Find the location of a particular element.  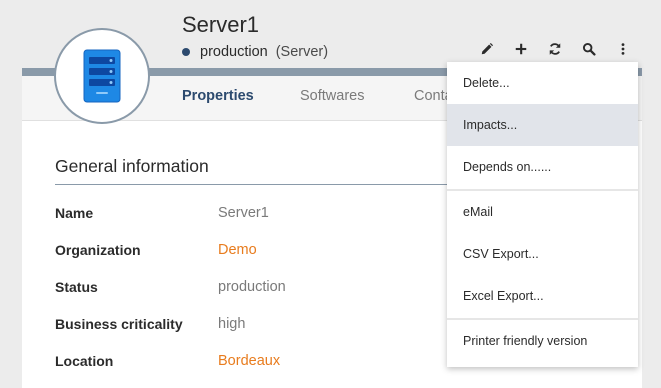

field-label-business-criticality: Business criticality is located at coordinates (119, 324).